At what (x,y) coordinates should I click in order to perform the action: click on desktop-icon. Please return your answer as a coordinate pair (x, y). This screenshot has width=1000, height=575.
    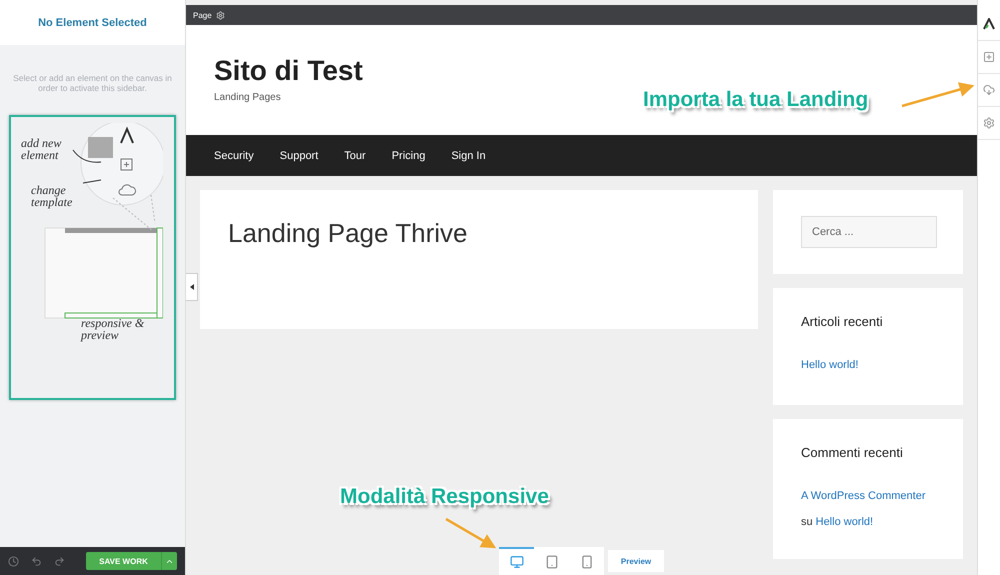
    Looking at the image, I should click on (517, 562).